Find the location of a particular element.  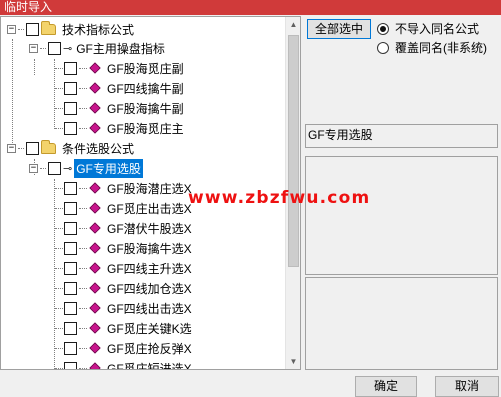

scroll-up-arrow-icon: ▲ is located at coordinates (293, 24).